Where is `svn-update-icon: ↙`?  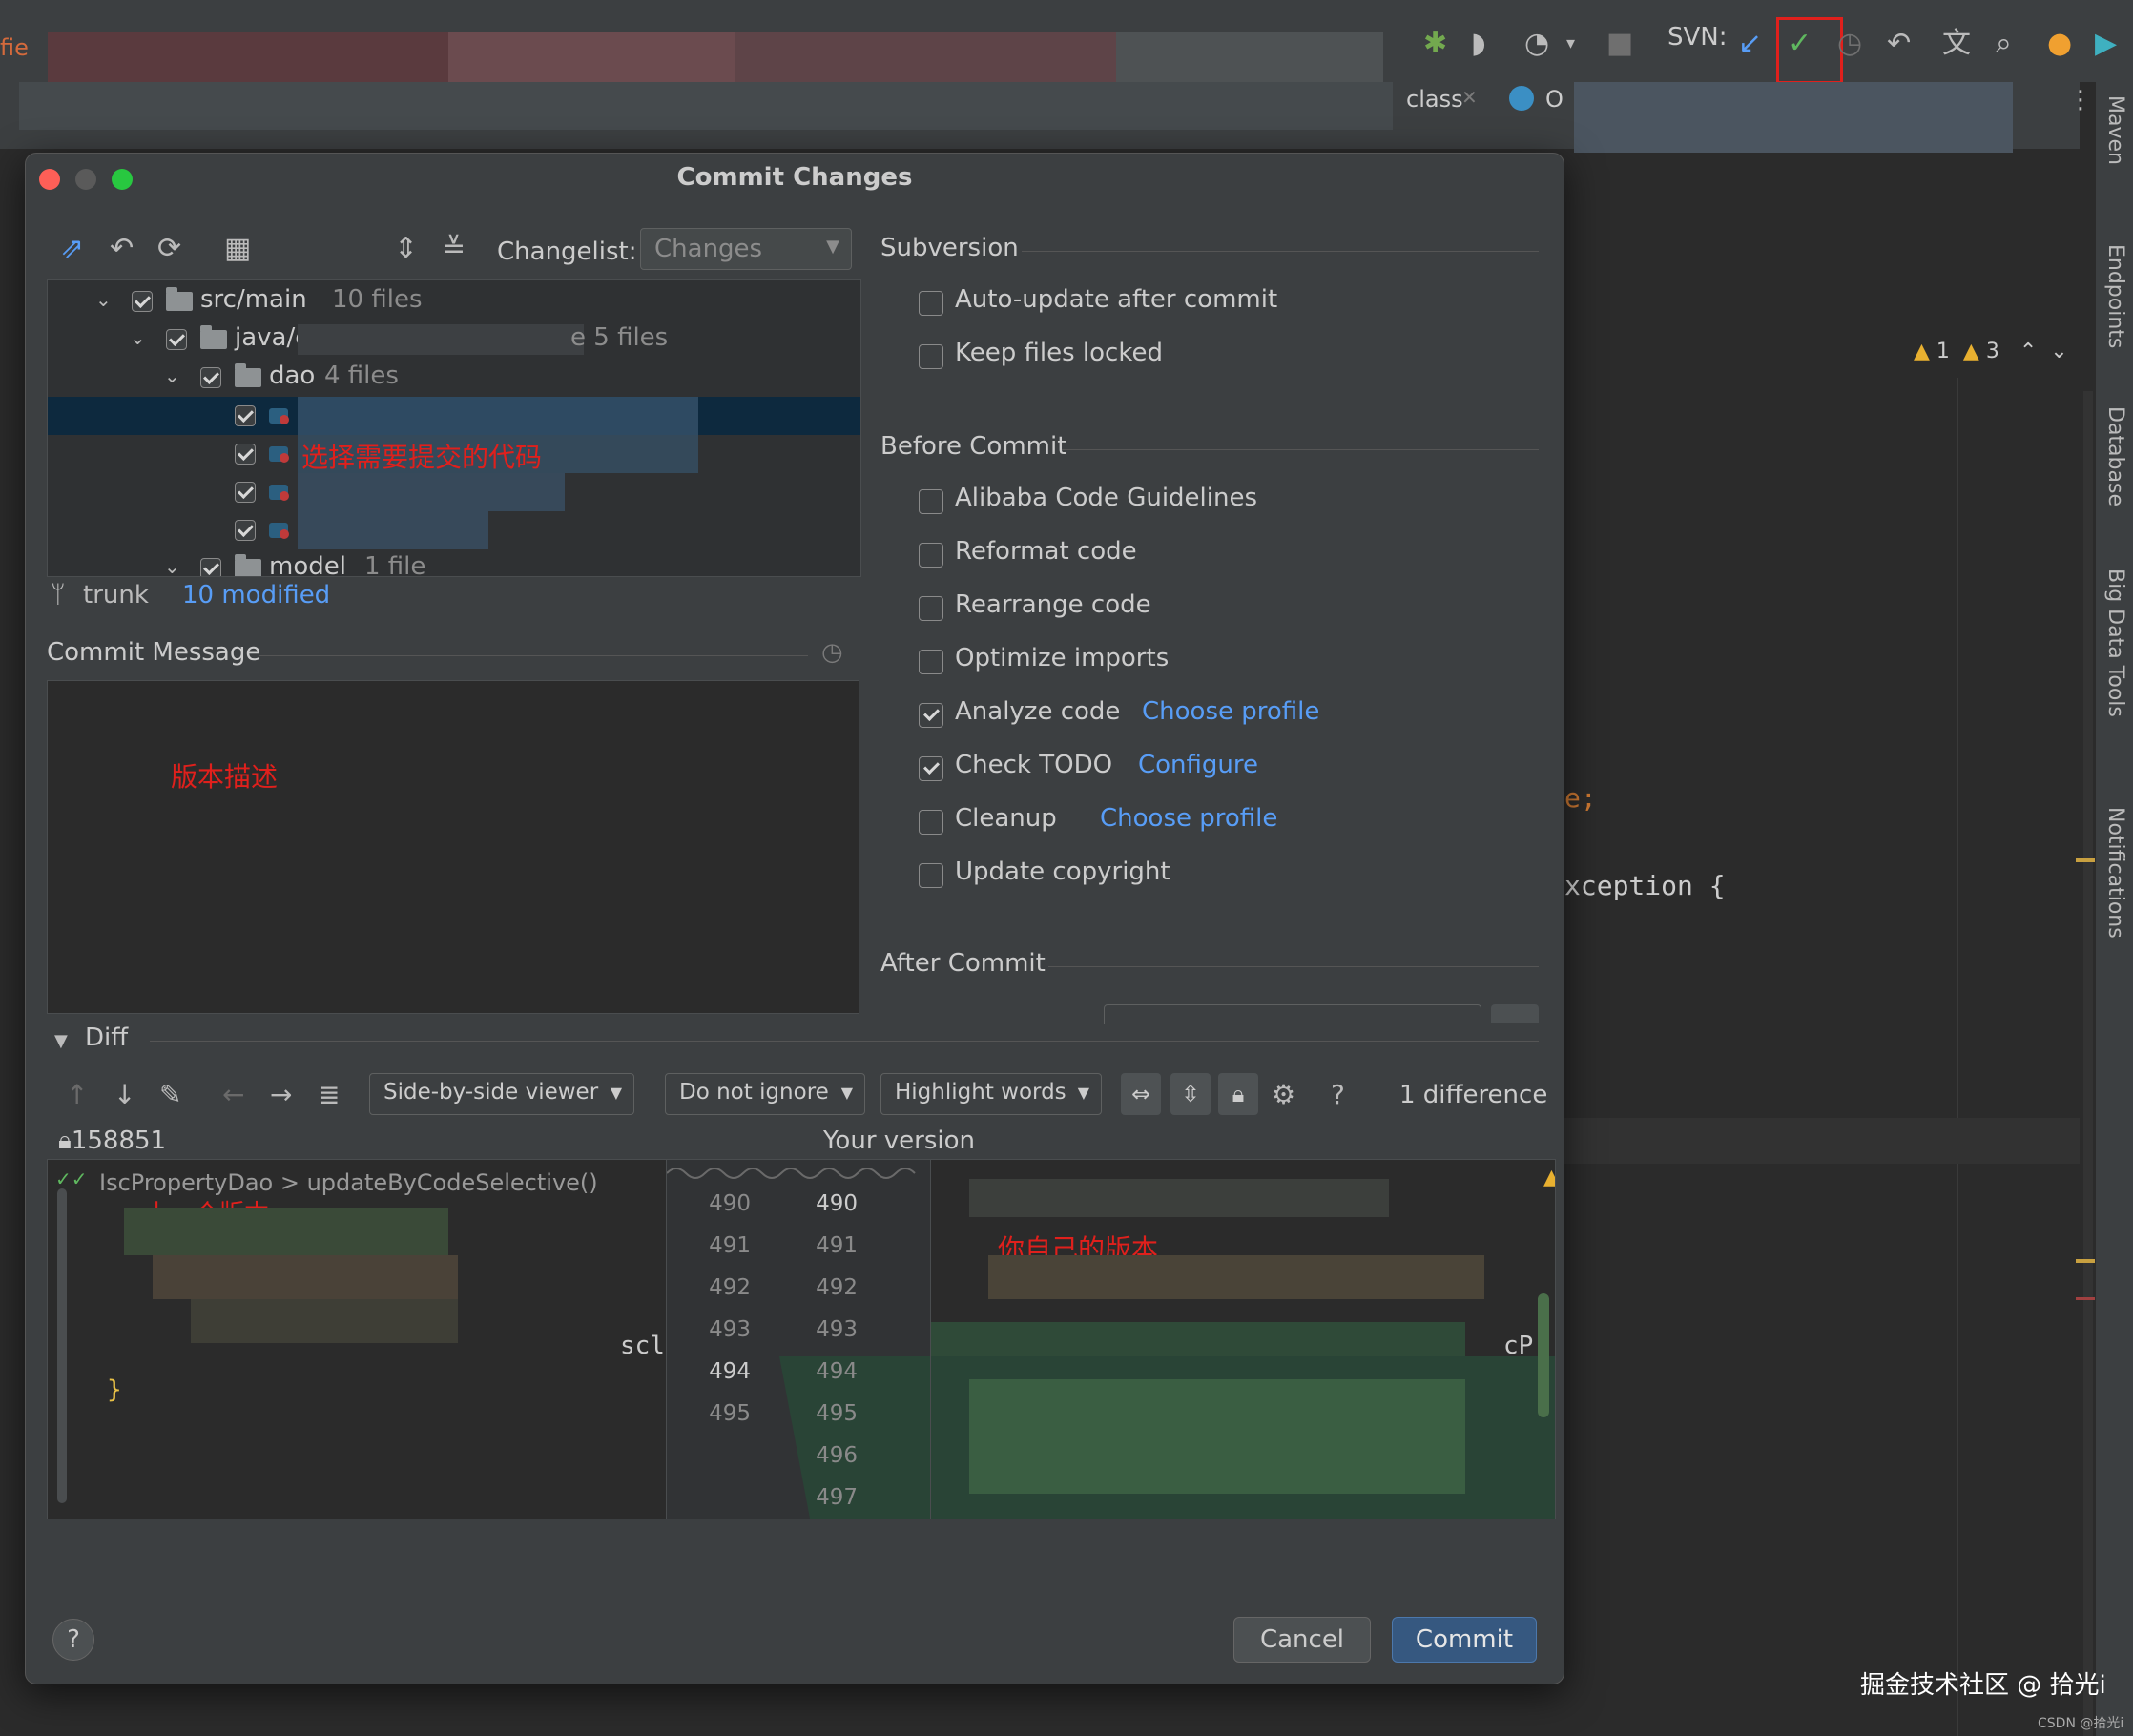 svn-update-icon: ↙ is located at coordinates (1750, 44).